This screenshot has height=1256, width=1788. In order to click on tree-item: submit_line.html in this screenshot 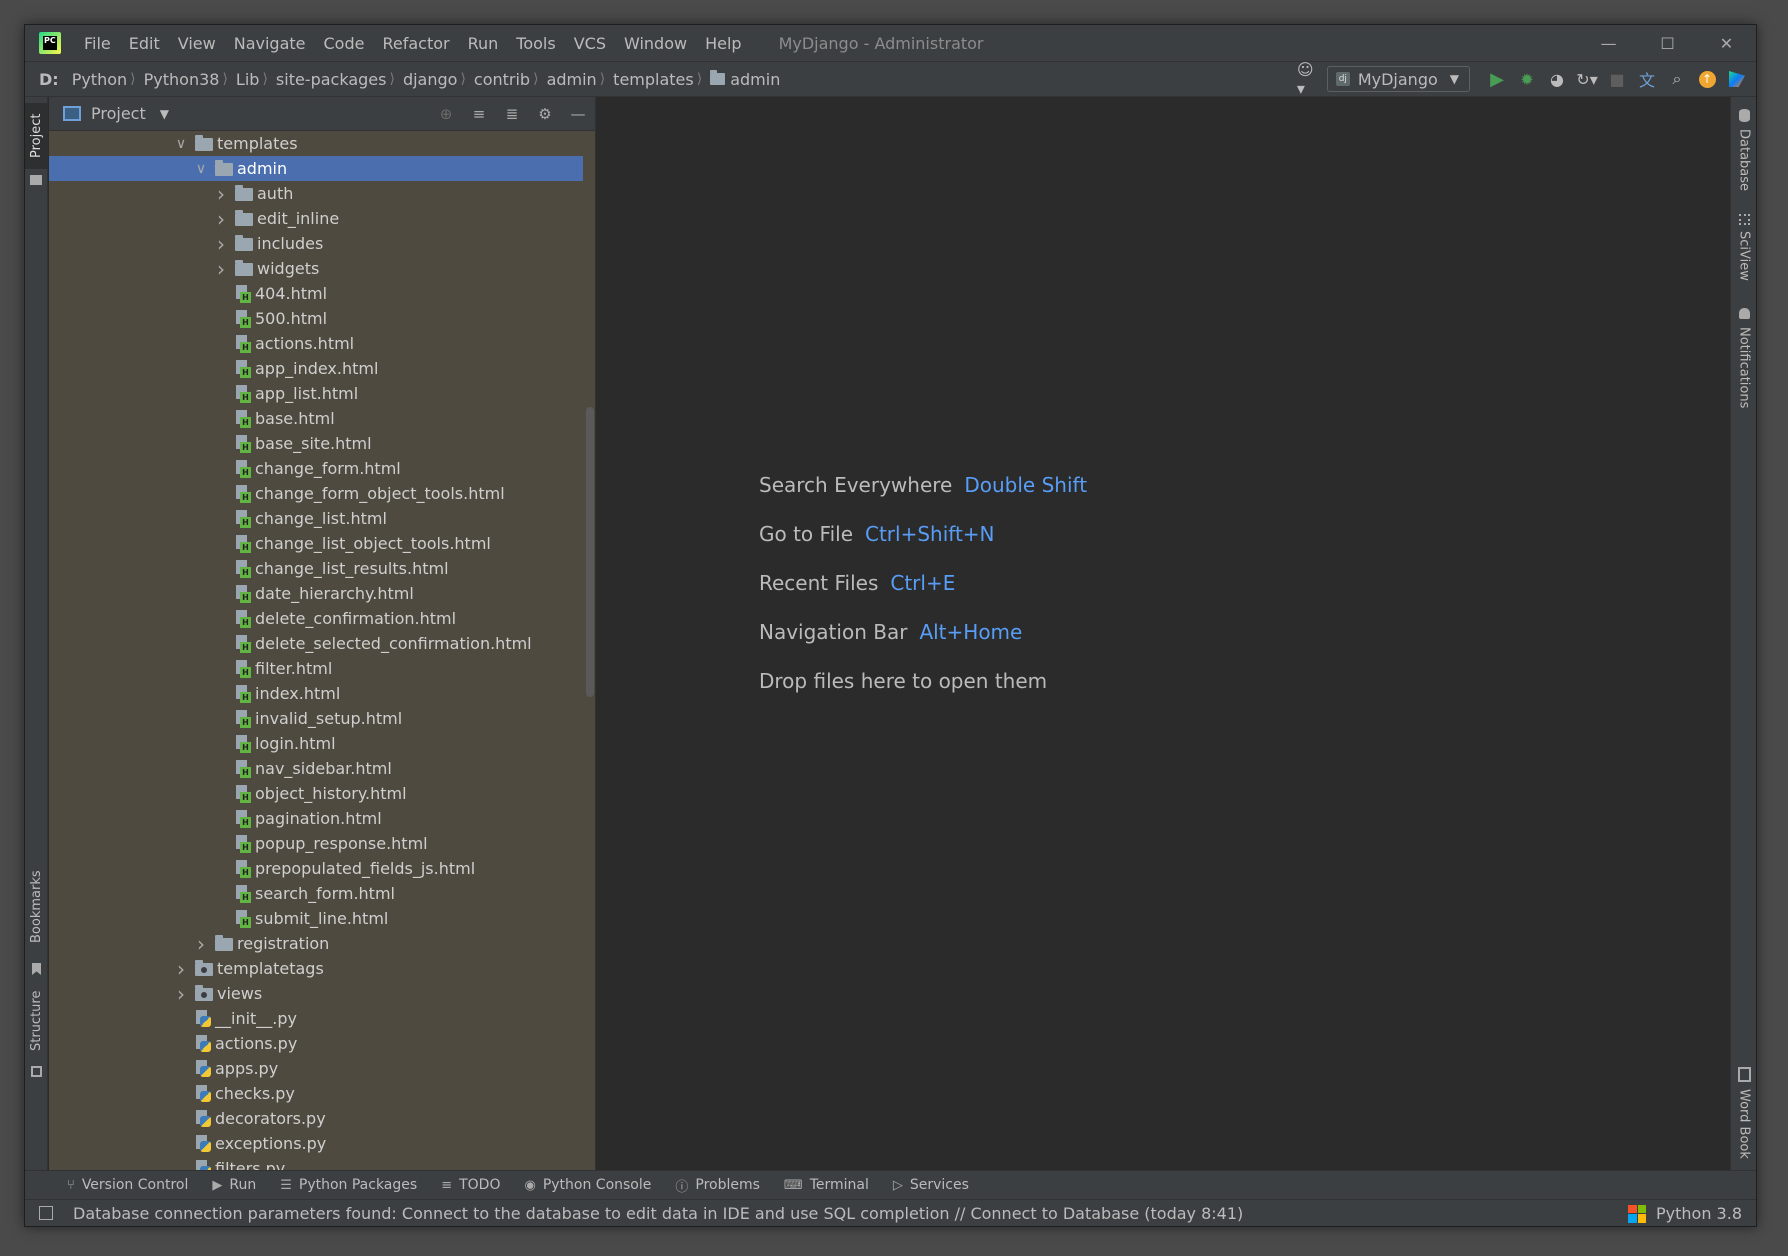, I will do `click(316, 918)`.